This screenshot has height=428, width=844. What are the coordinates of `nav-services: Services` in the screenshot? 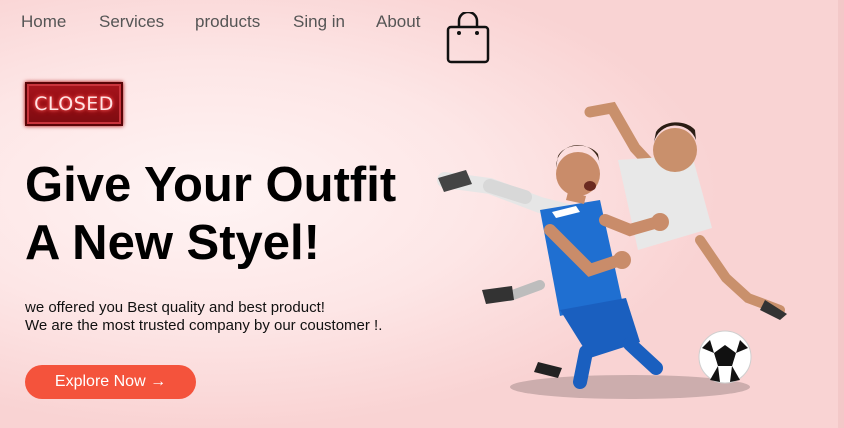 It's located at (131, 22).